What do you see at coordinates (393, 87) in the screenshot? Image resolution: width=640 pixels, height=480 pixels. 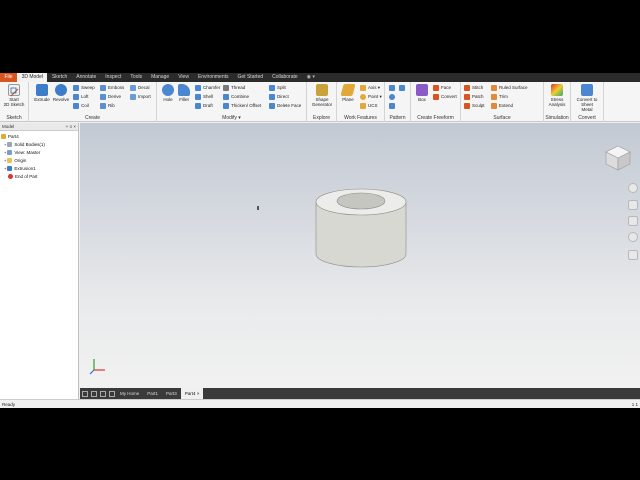 I see `rectangular-pattern-button` at bounding box center [393, 87].